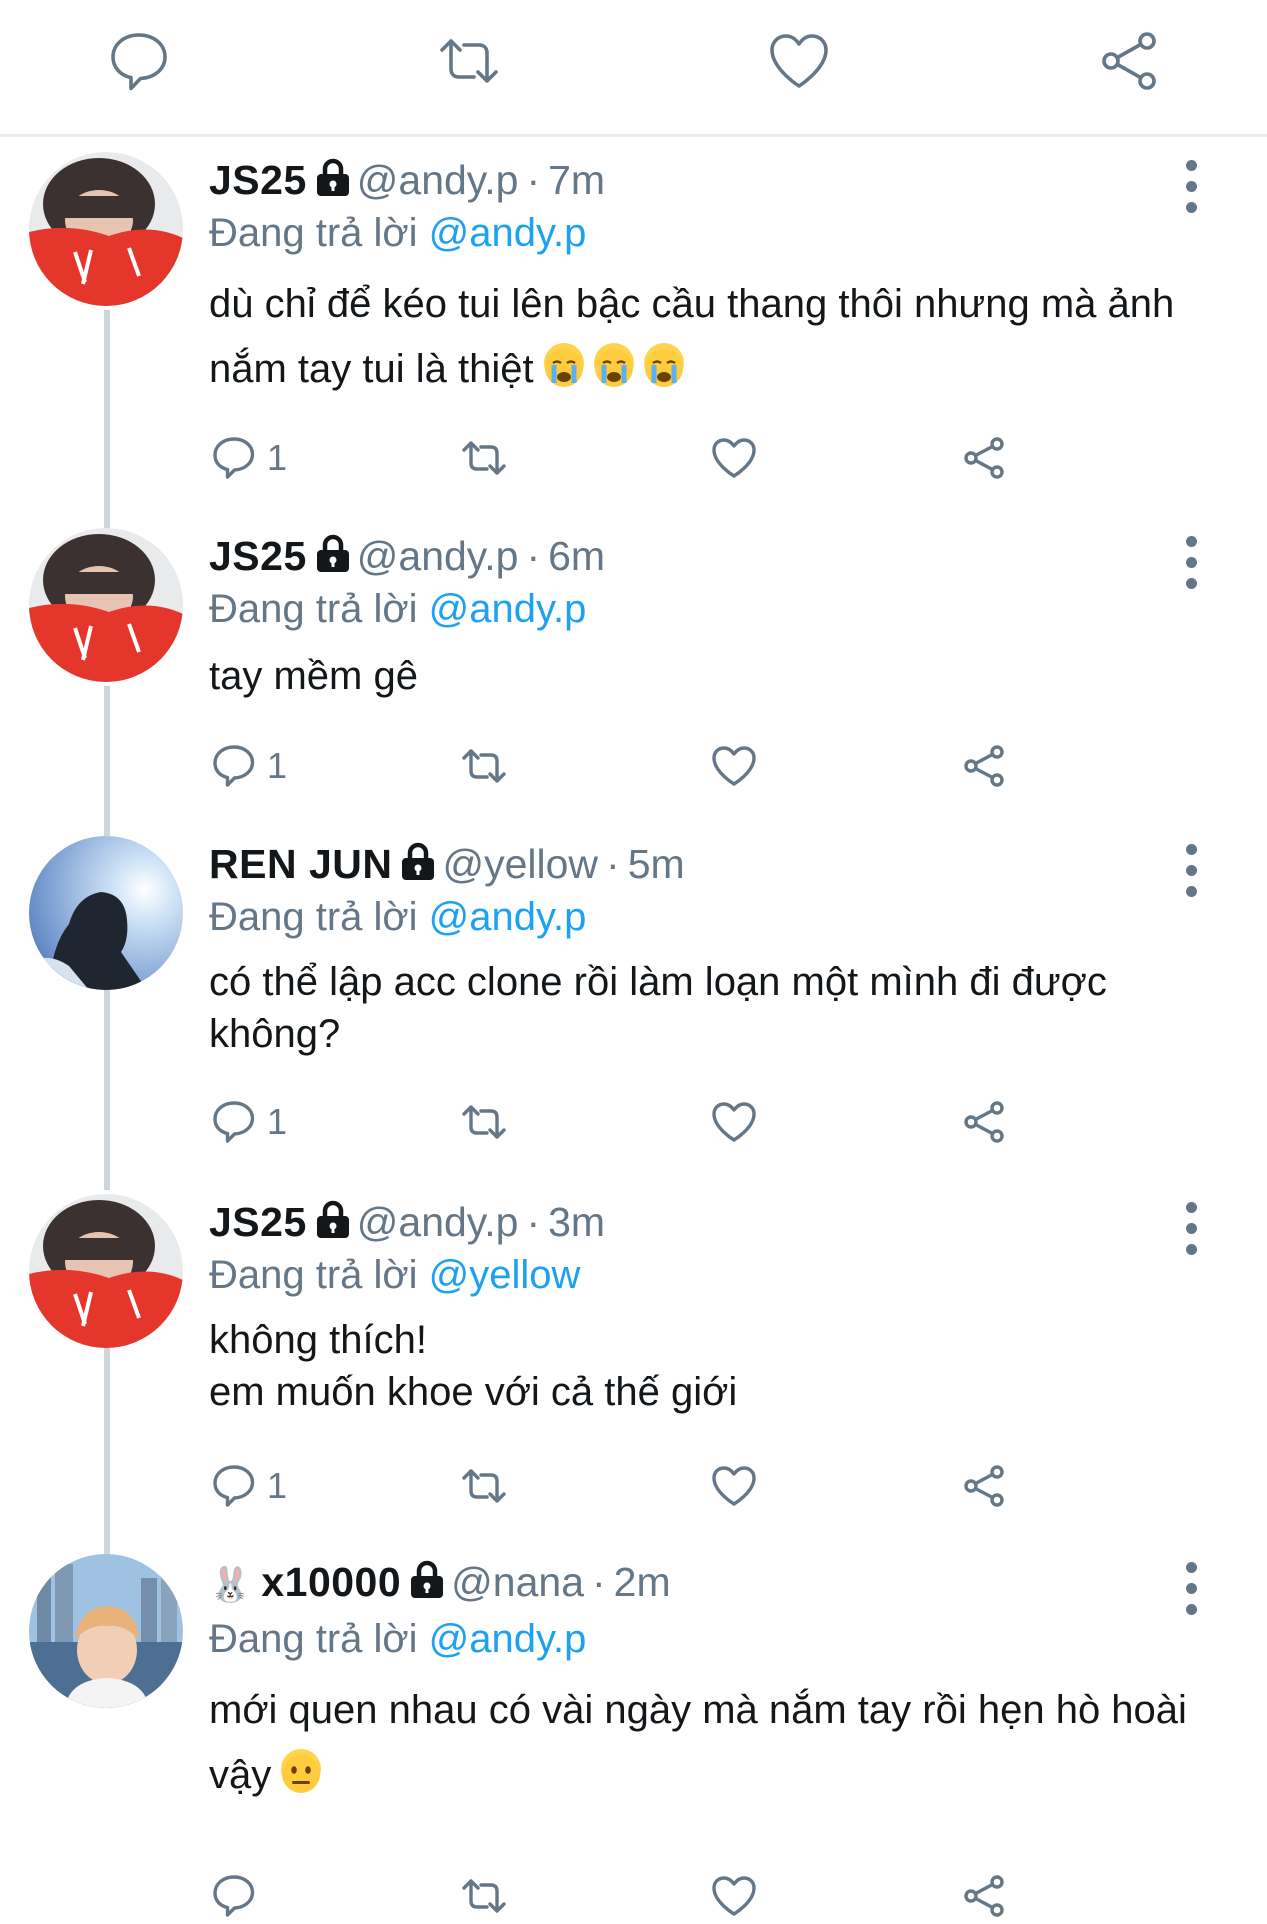 This screenshot has height=1924, width=1267. I want to click on loudly-crying-face-emoji, so click(613, 365).